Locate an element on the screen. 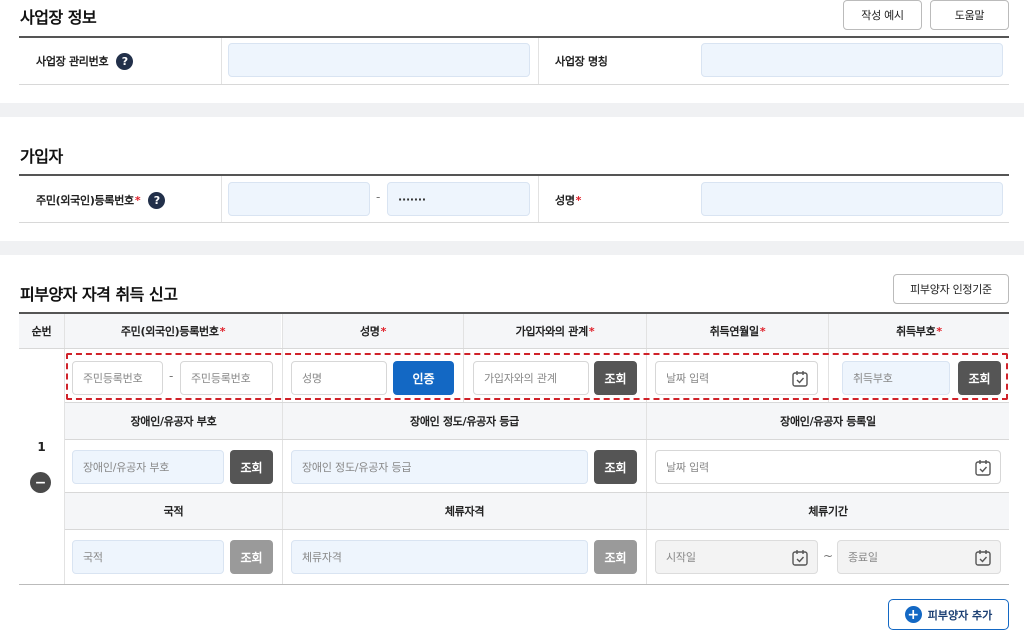  disability-code-lookup-button: 조회 is located at coordinates (251, 467).